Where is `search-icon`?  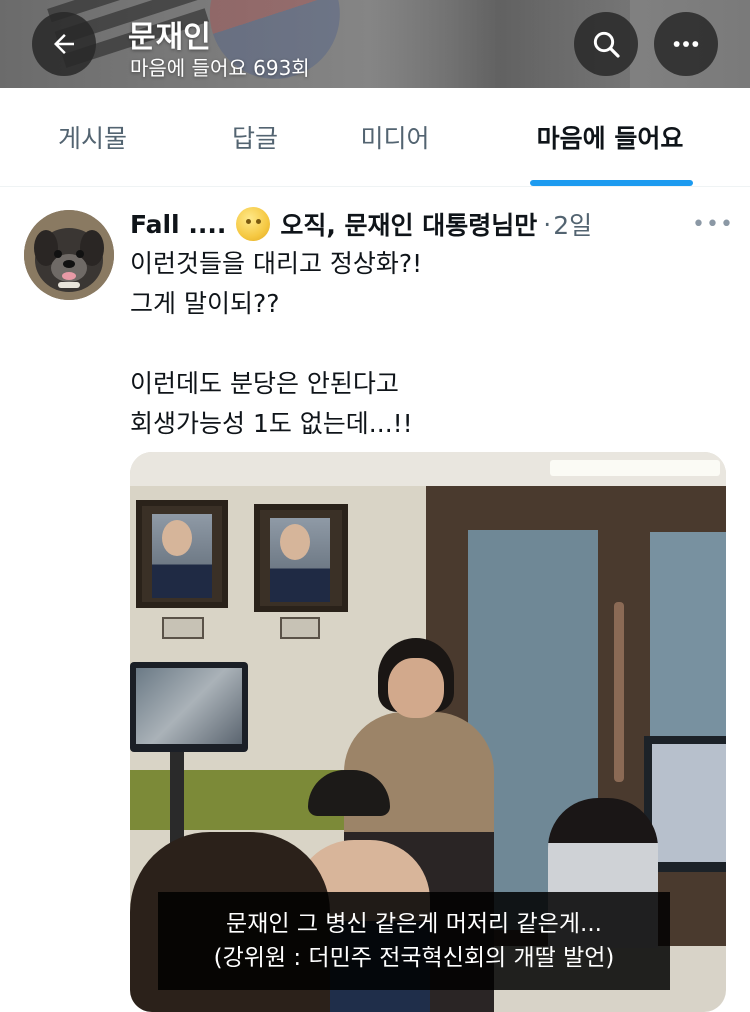
search-icon is located at coordinates (606, 44).